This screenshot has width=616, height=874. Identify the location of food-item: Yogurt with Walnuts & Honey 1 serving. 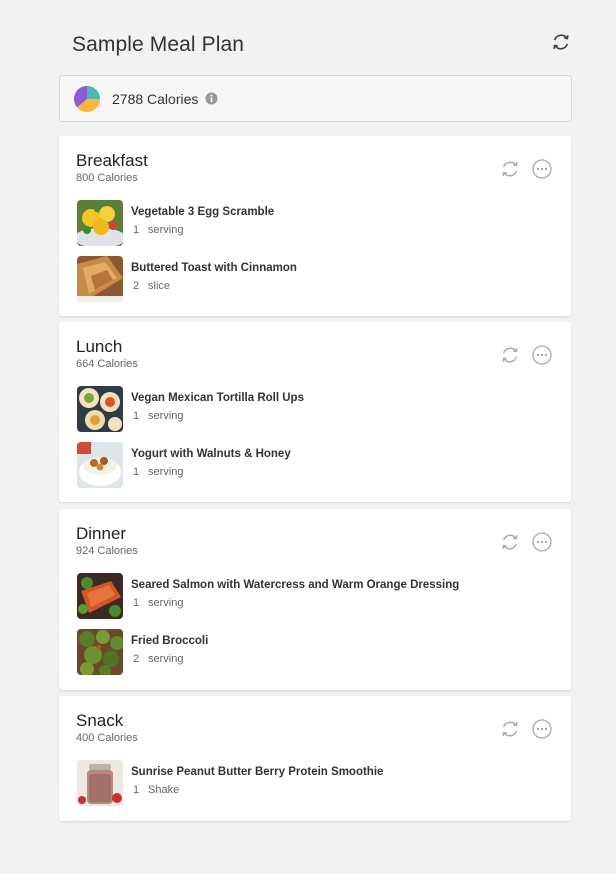
(312, 465).